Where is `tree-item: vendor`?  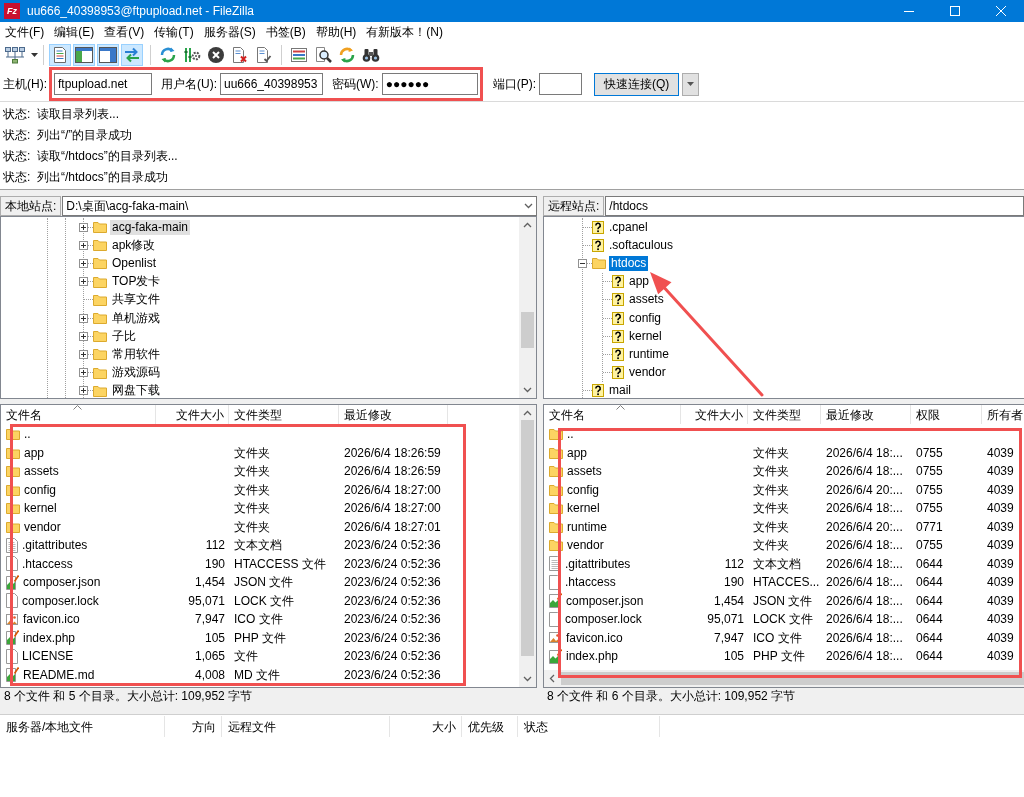
tree-item: vendor is located at coordinates (647, 373).